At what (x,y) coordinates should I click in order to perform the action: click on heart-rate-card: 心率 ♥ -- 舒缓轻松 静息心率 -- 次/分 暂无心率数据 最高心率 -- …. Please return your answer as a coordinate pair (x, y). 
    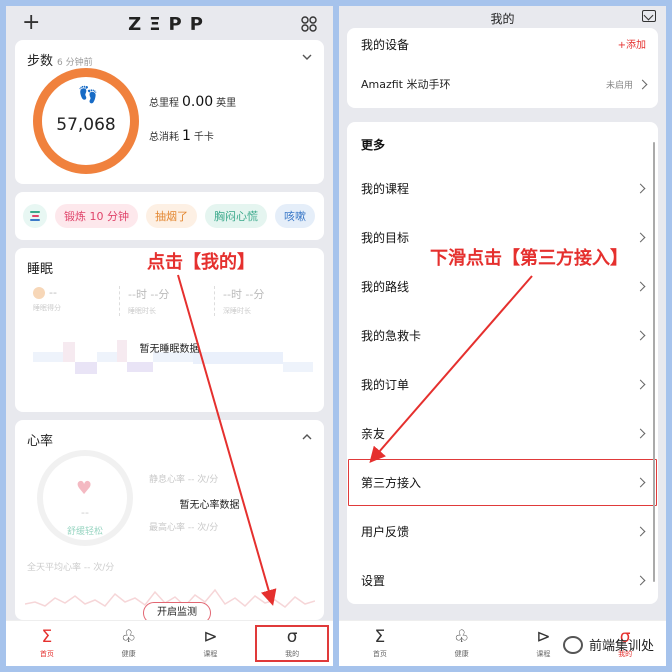
    Looking at the image, I should click on (169, 522).